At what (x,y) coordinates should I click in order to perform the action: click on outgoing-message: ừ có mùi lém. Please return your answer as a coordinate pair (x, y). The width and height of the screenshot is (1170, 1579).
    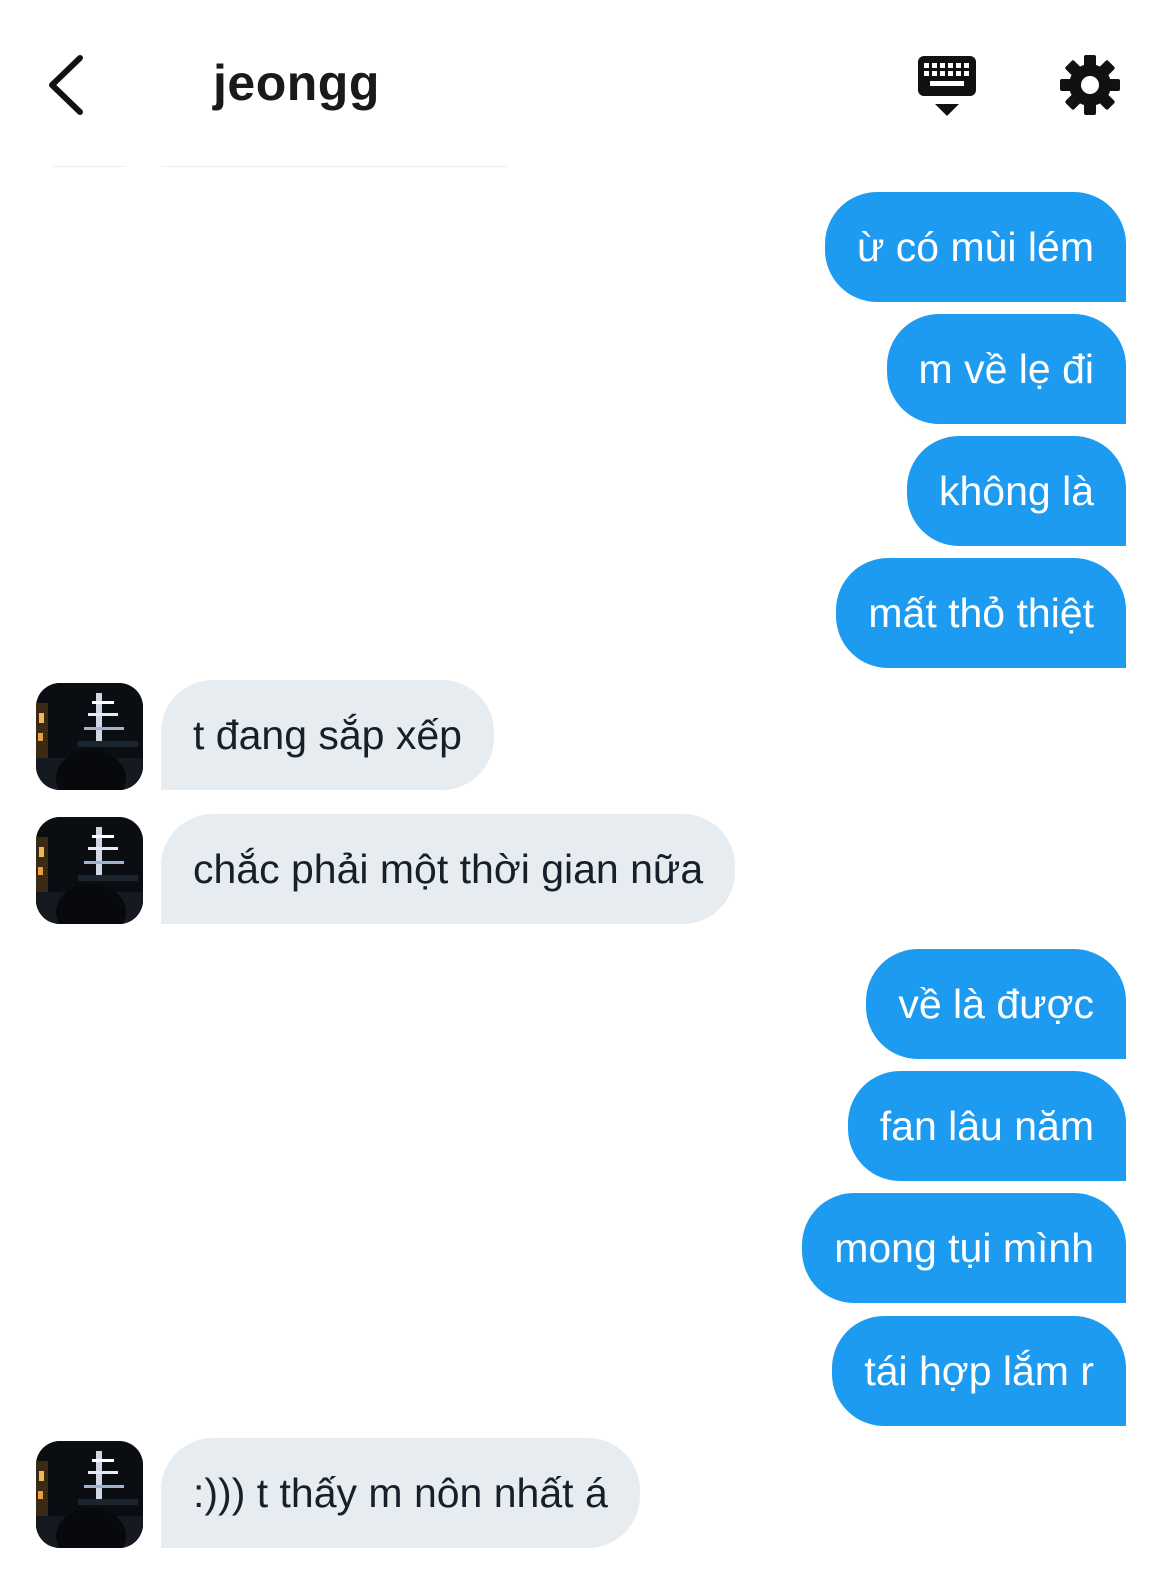
    Looking at the image, I should click on (975, 247).